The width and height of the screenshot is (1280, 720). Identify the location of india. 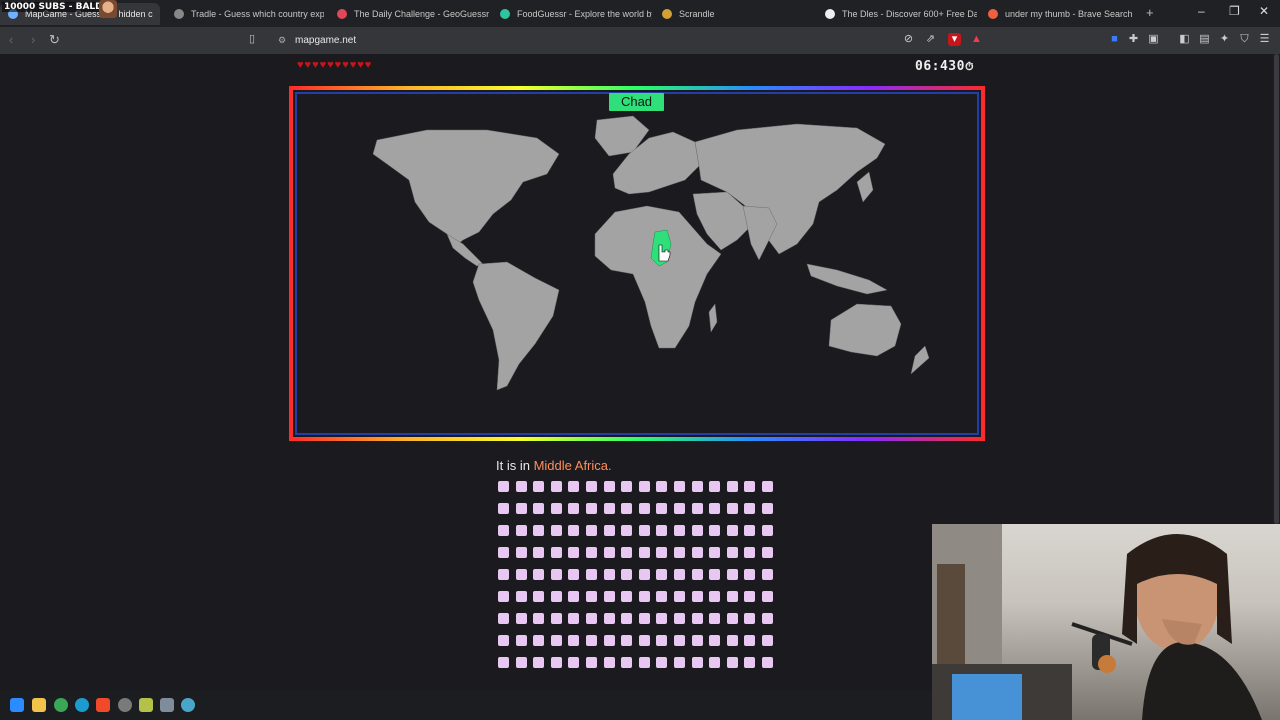
(760, 233).